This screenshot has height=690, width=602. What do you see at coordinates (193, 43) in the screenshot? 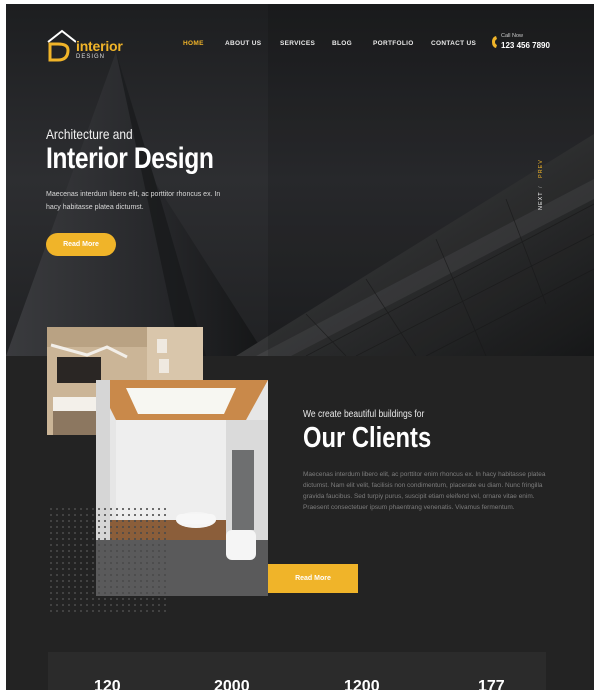
I see `nav-item-home: HOME` at bounding box center [193, 43].